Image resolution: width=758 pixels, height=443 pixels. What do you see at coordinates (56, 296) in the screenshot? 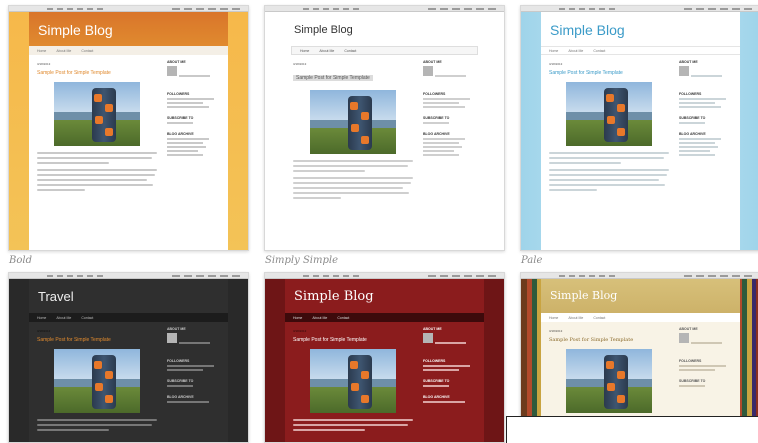
I see `blog-title: Travel` at bounding box center [56, 296].